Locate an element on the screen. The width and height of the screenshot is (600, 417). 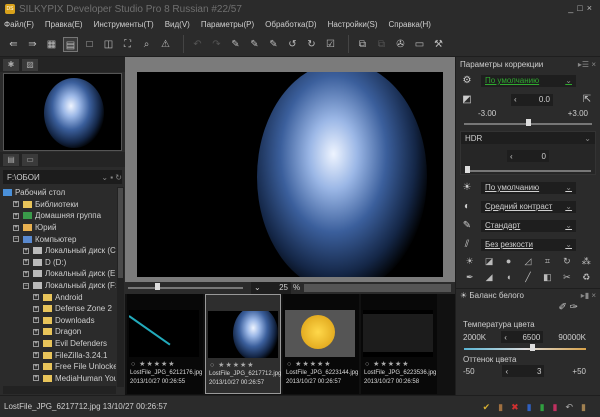
monitor-icon: ▭ is located at coordinates (419, 44).